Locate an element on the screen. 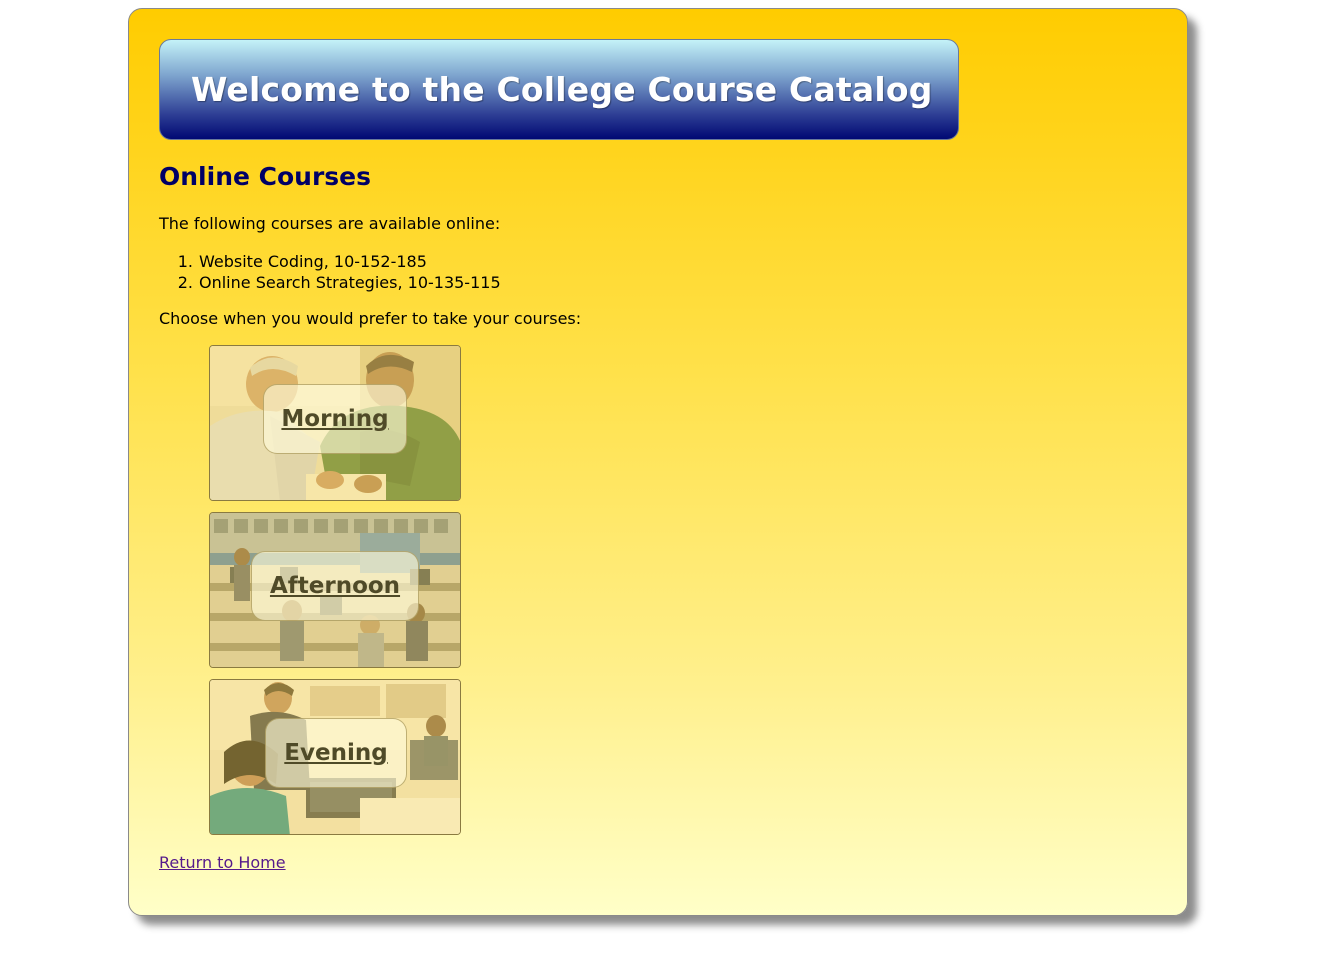  afternoon-tile: Afternoon is located at coordinates (335, 590).